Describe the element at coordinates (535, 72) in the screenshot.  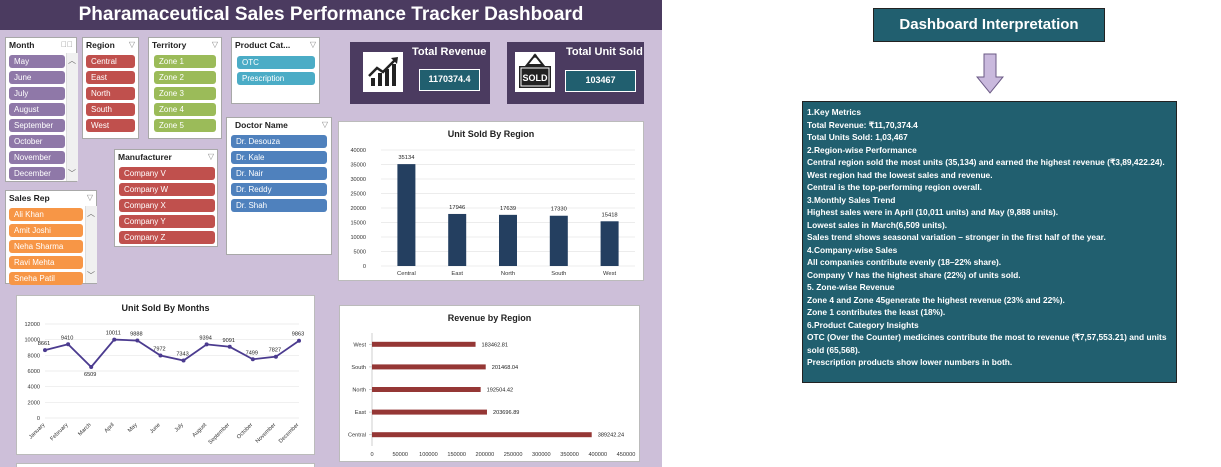
I see `sold-sign-icon: SOLD` at that location.